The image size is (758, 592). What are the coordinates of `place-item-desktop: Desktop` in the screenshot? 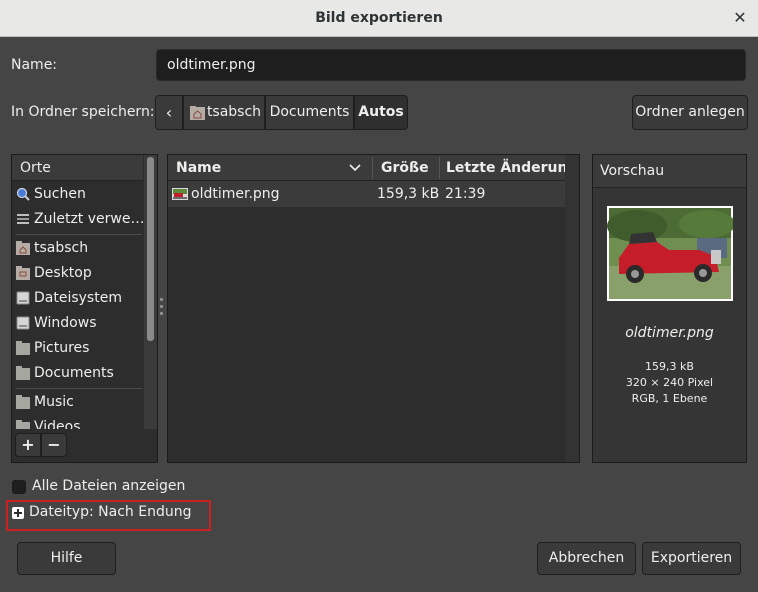 It's located at (78, 273).